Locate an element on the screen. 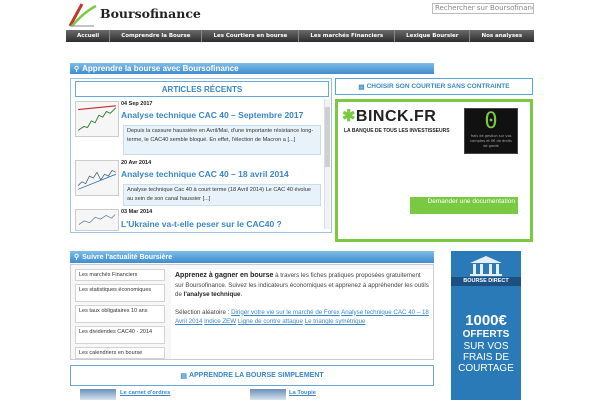  nav-item-comprendre: Comprendre la Bourse is located at coordinates (155, 36).